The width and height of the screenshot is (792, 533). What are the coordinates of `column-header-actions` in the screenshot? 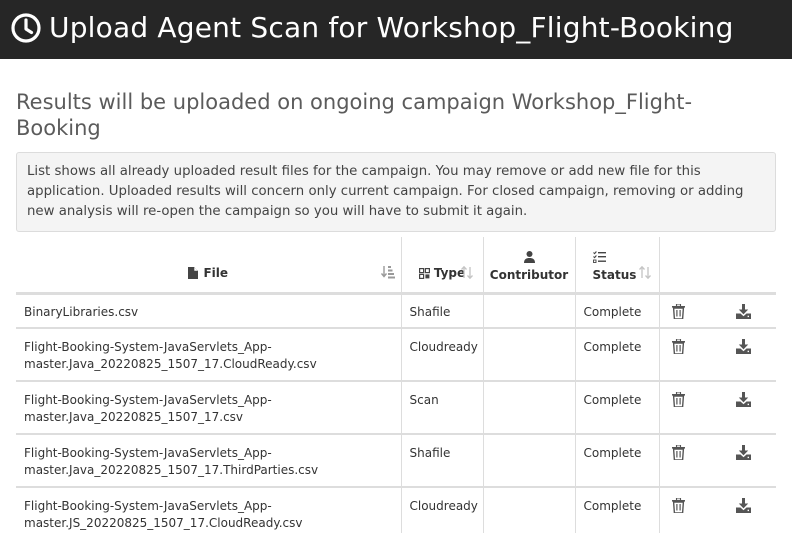 It's located at (717, 266).